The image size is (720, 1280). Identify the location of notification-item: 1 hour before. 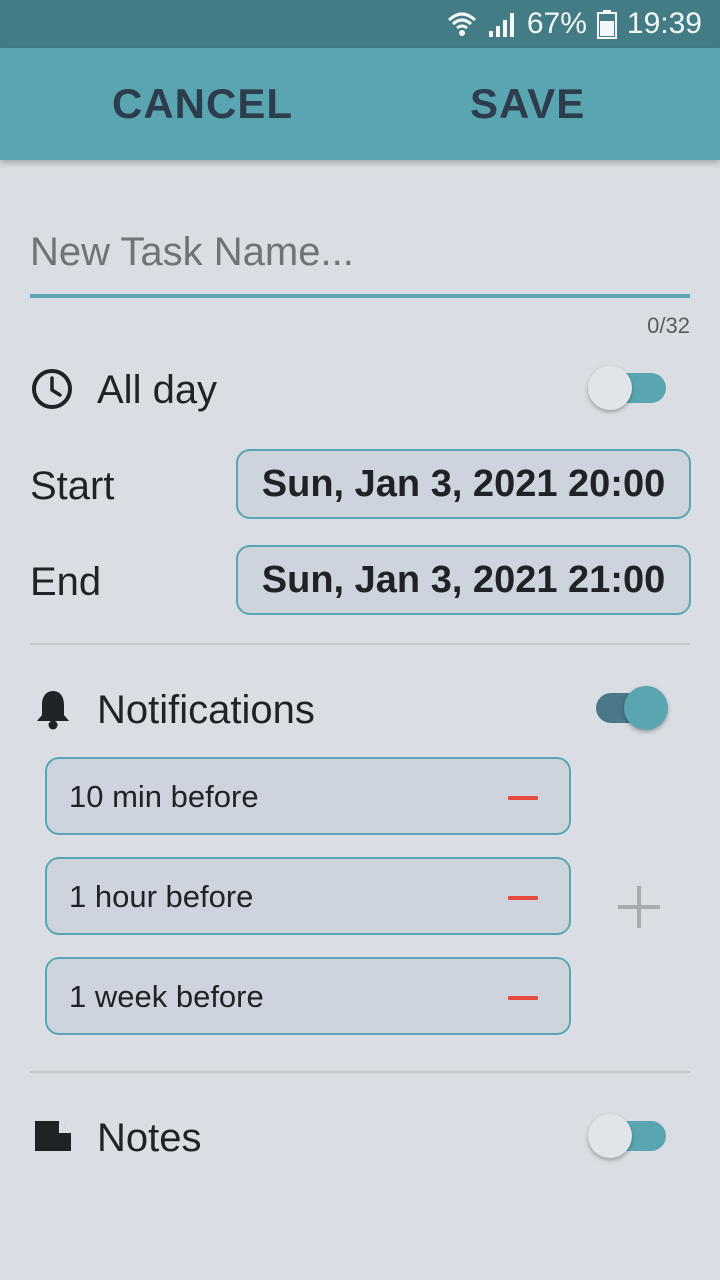
(308, 896).